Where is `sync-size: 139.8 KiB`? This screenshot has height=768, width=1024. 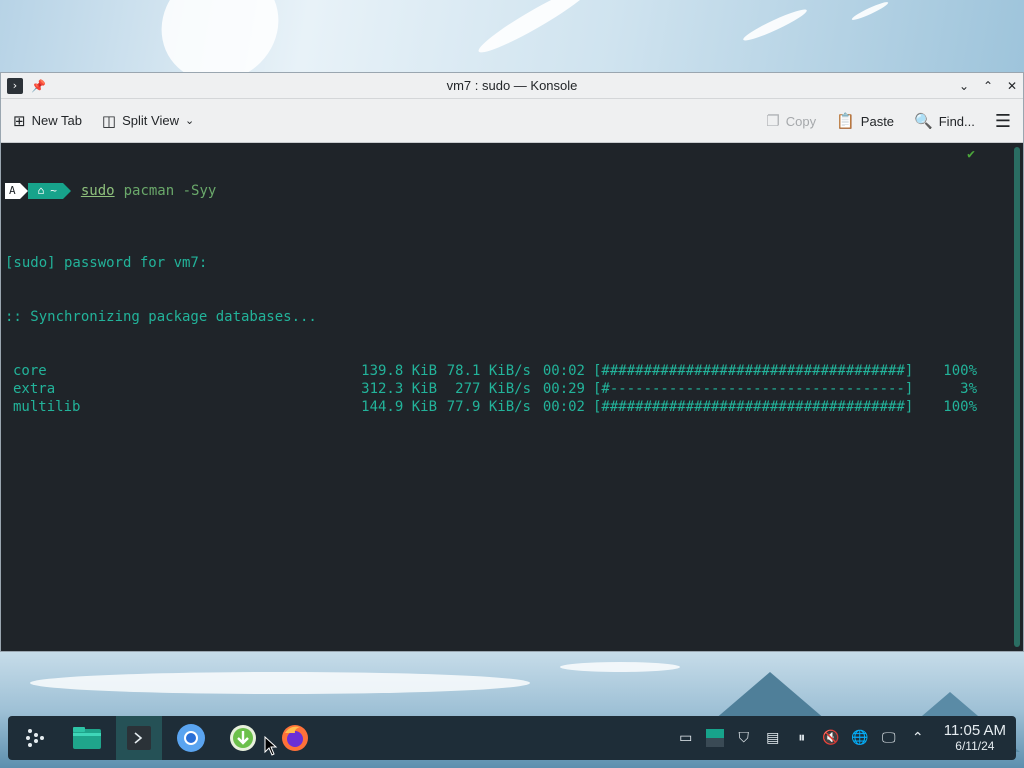 sync-size: 139.8 KiB is located at coordinates (399, 371).